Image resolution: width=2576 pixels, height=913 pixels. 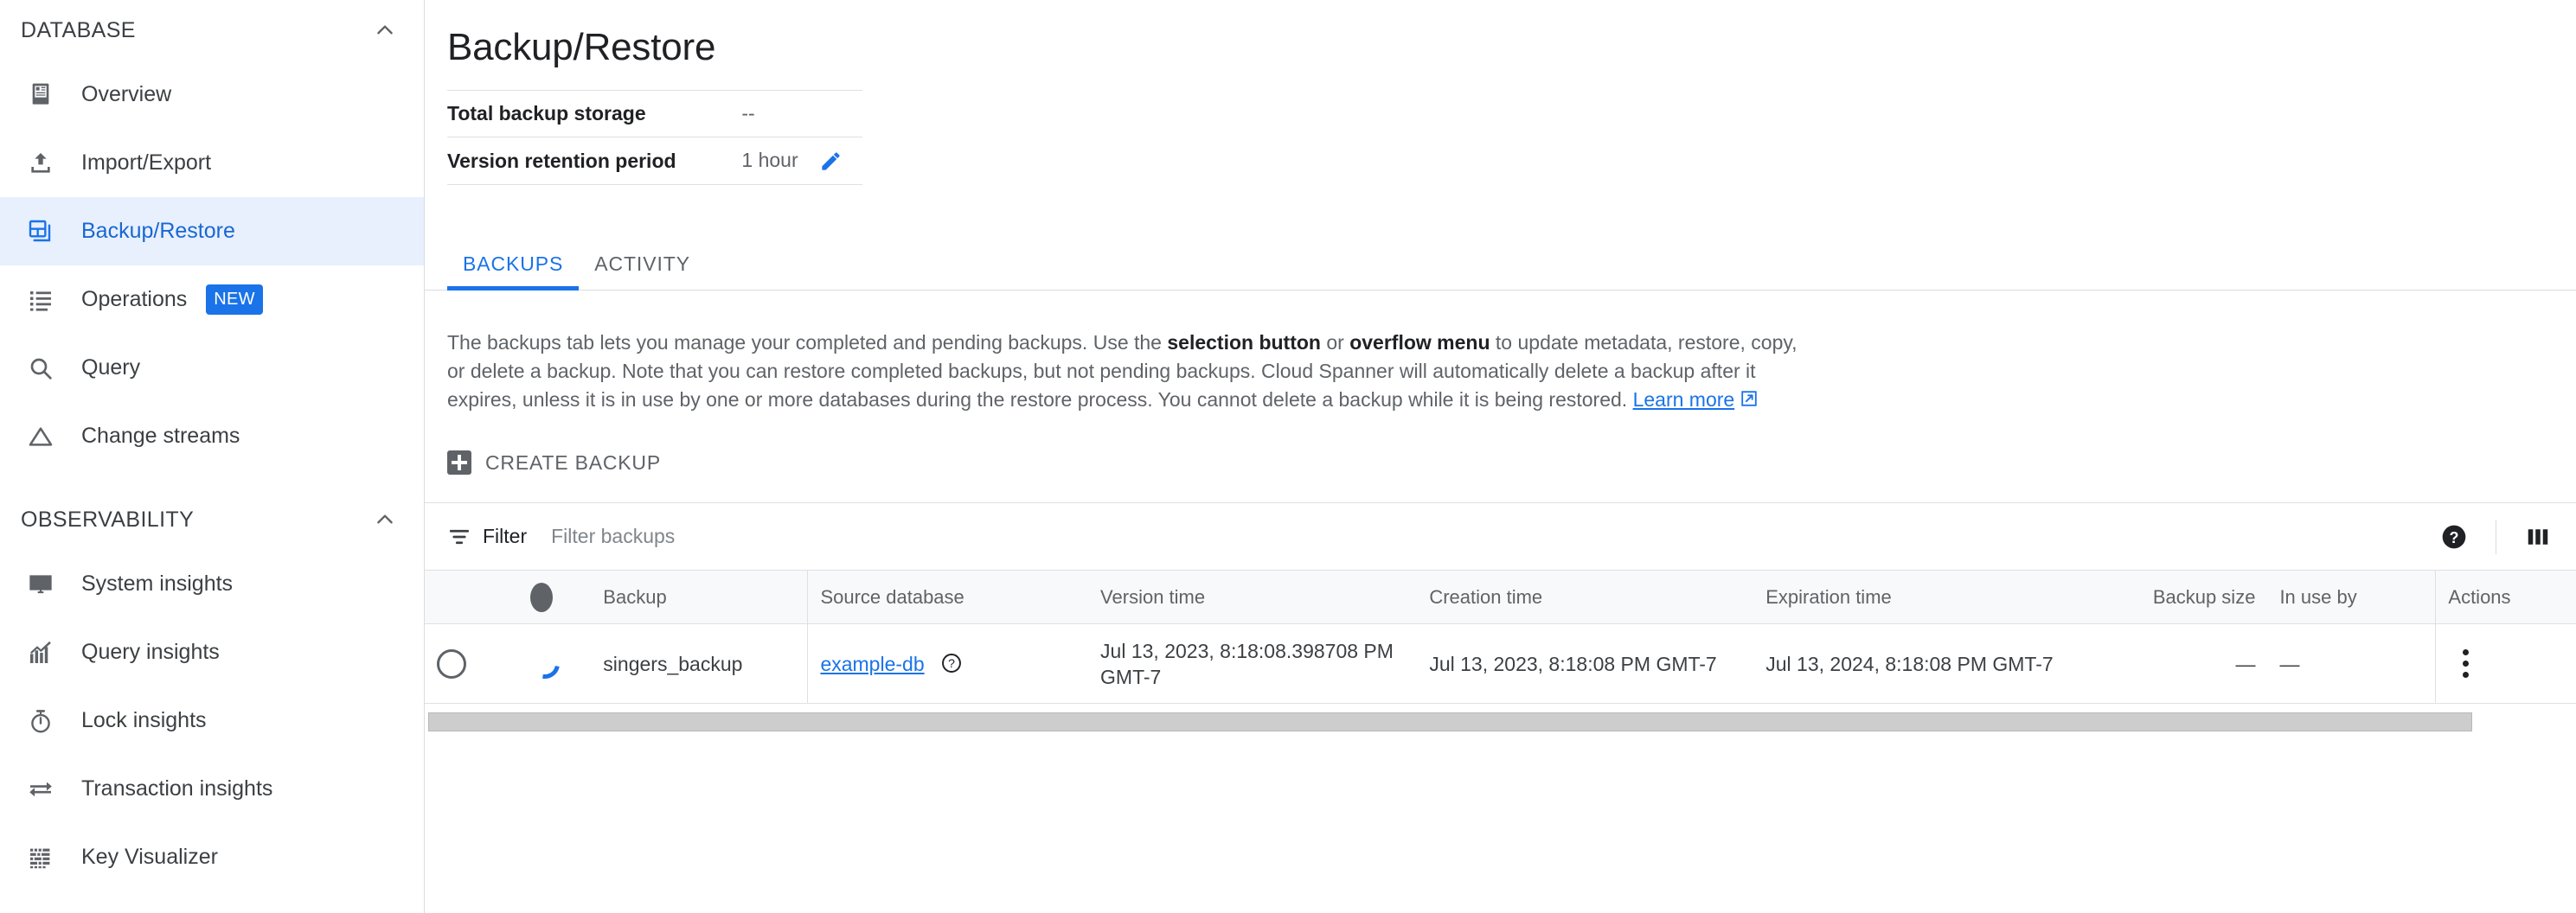 What do you see at coordinates (654, 113) in the screenshot?
I see `summary-row-total-backup-storage: Total backup storage --` at bounding box center [654, 113].